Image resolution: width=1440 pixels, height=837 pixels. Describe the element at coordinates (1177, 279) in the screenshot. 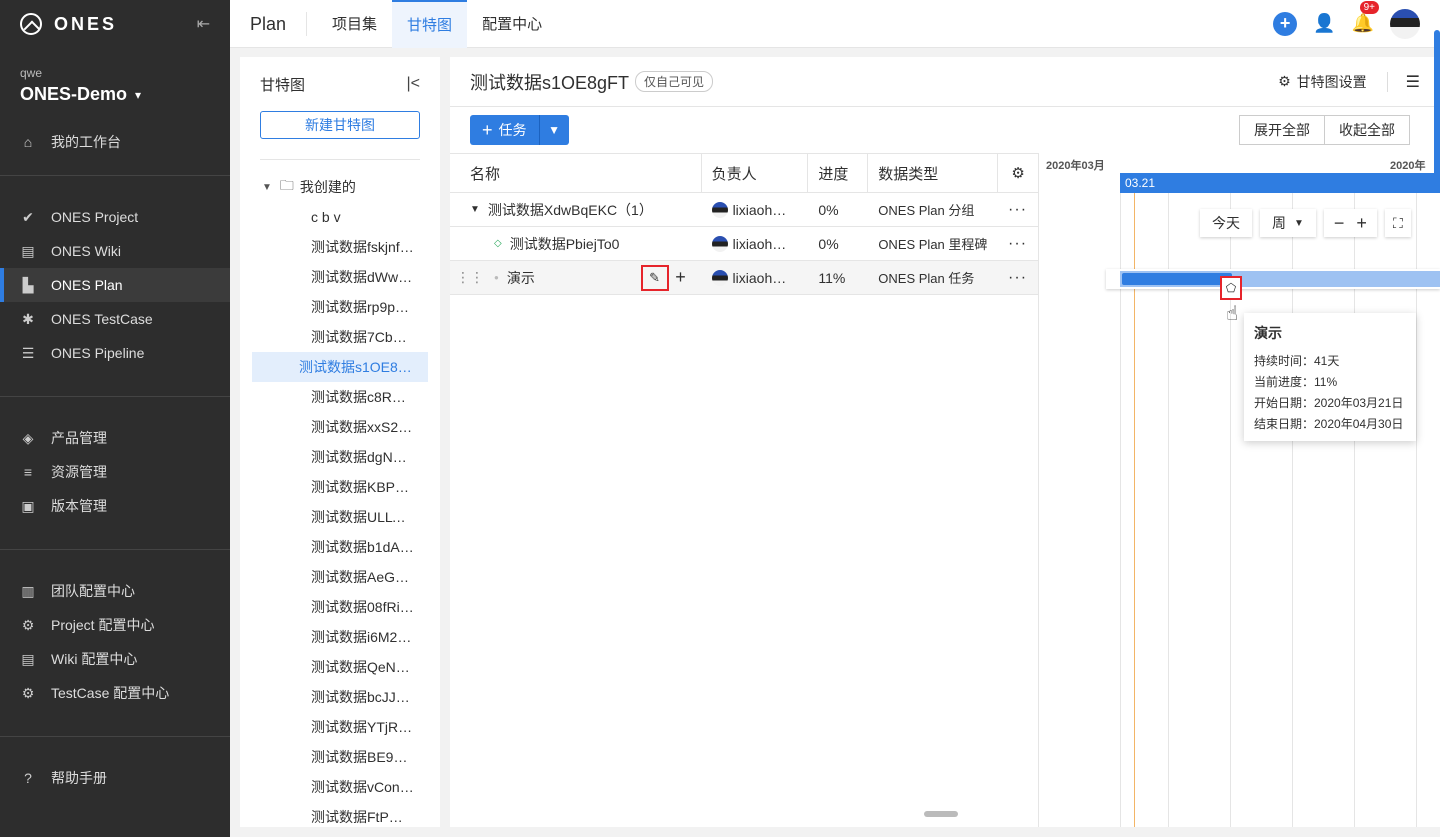

I see `task-progress-bar` at that location.